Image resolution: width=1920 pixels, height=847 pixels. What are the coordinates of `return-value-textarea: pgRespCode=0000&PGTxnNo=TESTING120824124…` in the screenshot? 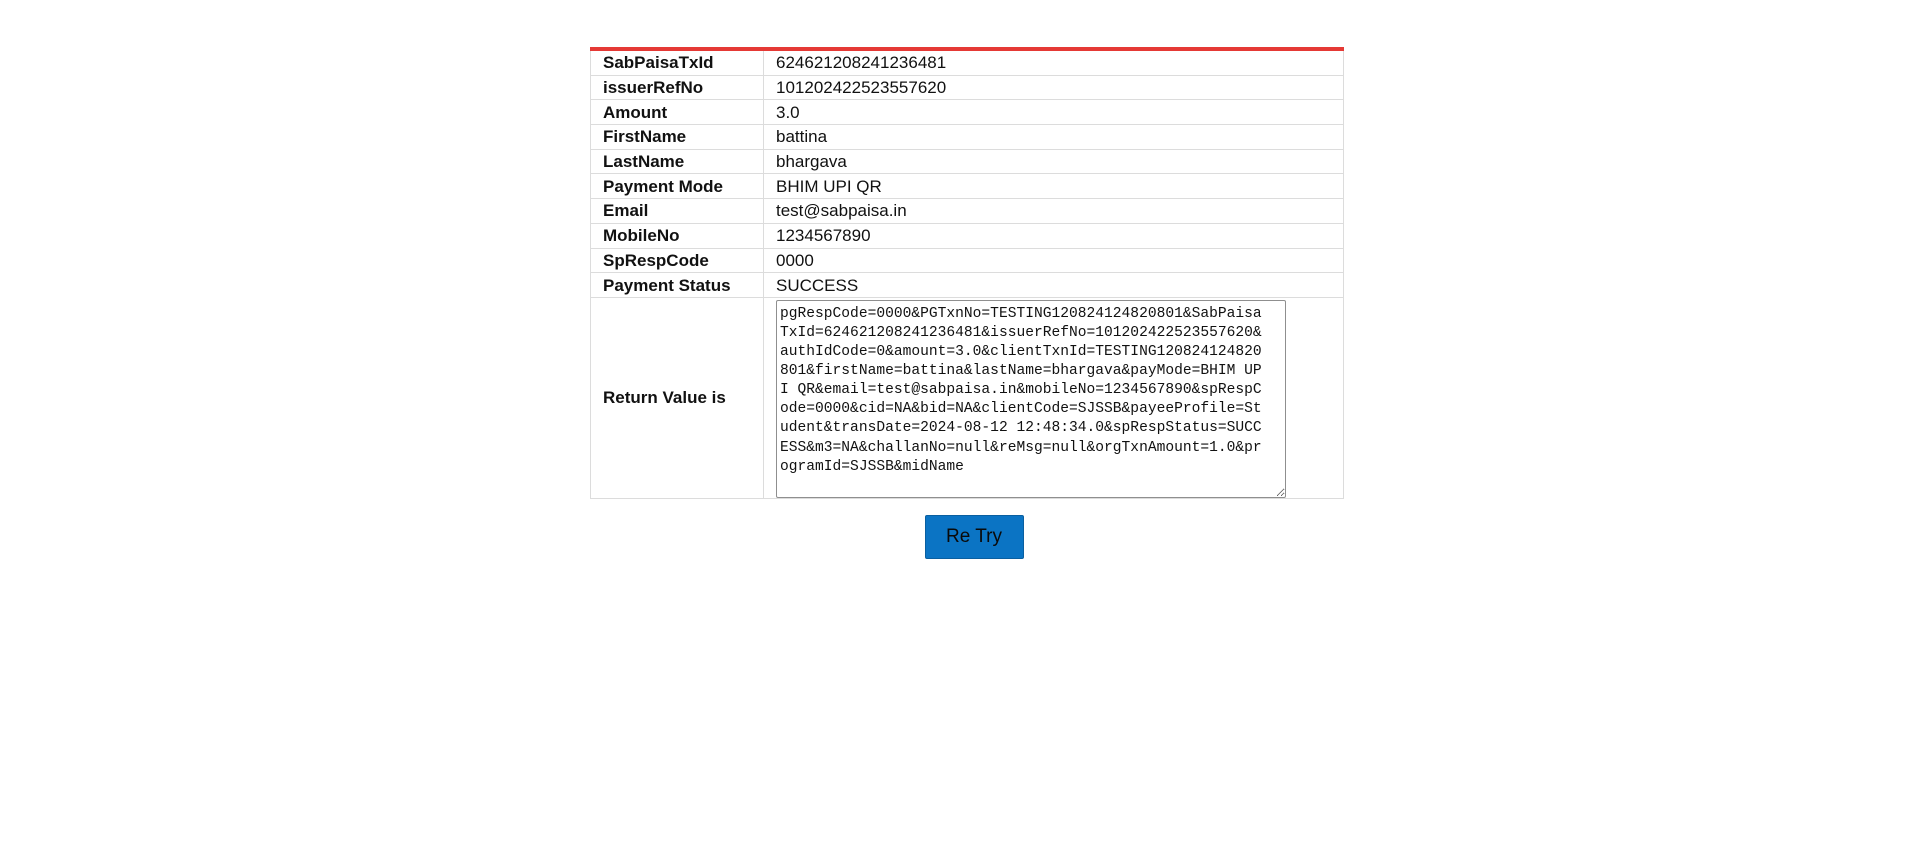 It's located at (1031, 398).